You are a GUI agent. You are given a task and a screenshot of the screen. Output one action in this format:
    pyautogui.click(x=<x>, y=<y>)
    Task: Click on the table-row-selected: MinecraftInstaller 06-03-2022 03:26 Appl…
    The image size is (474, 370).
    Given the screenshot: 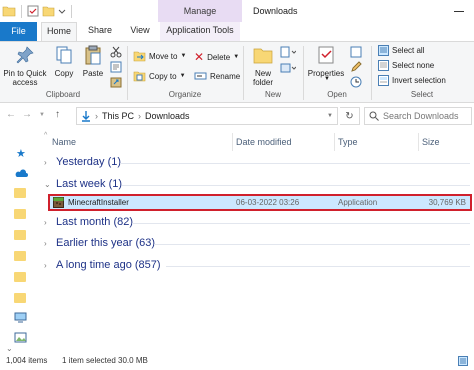 What is the action you would take?
    pyautogui.click(x=260, y=202)
    